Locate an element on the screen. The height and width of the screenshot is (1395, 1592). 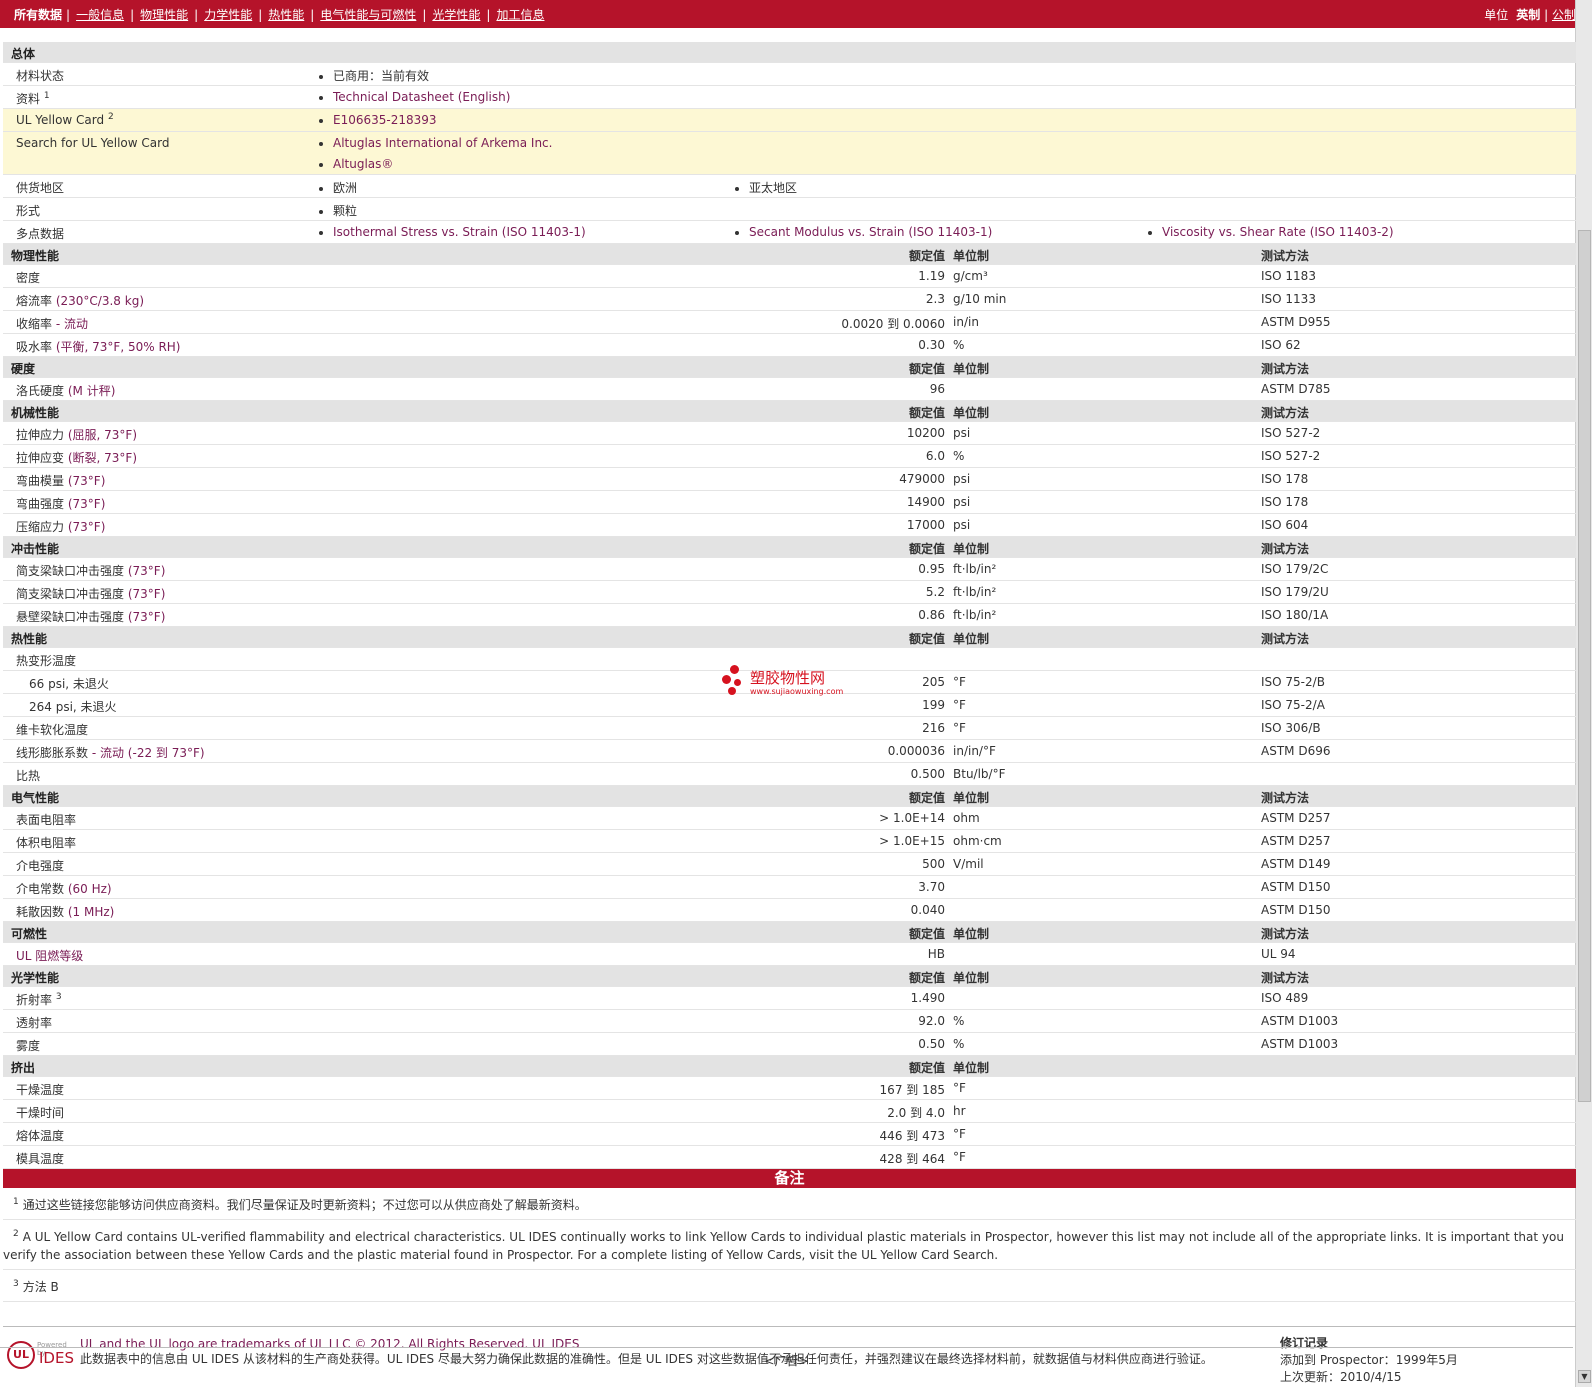
property-unit: % is located at coordinates (959, 456).